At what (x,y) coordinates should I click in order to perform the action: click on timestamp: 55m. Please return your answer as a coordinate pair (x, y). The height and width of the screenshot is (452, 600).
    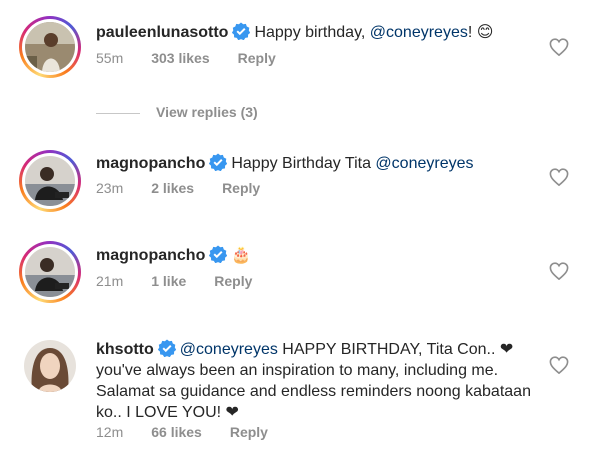
    Looking at the image, I should click on (110, 58).